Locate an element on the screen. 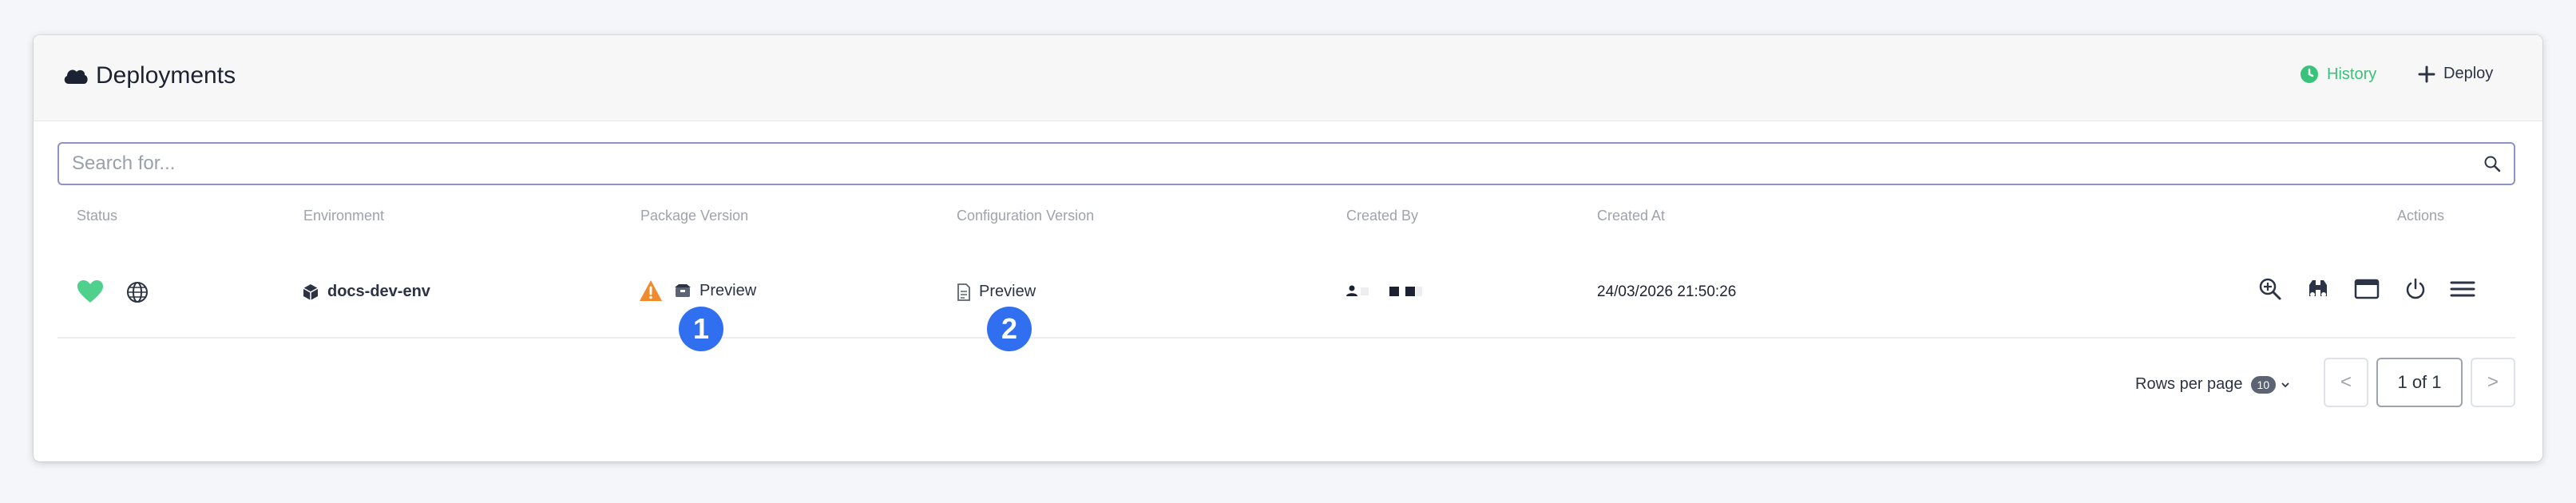 The width and height of the screenshot is (2576, 503). column-header-configuration-version: Configuration Version is located at coordinates (1026, 216).